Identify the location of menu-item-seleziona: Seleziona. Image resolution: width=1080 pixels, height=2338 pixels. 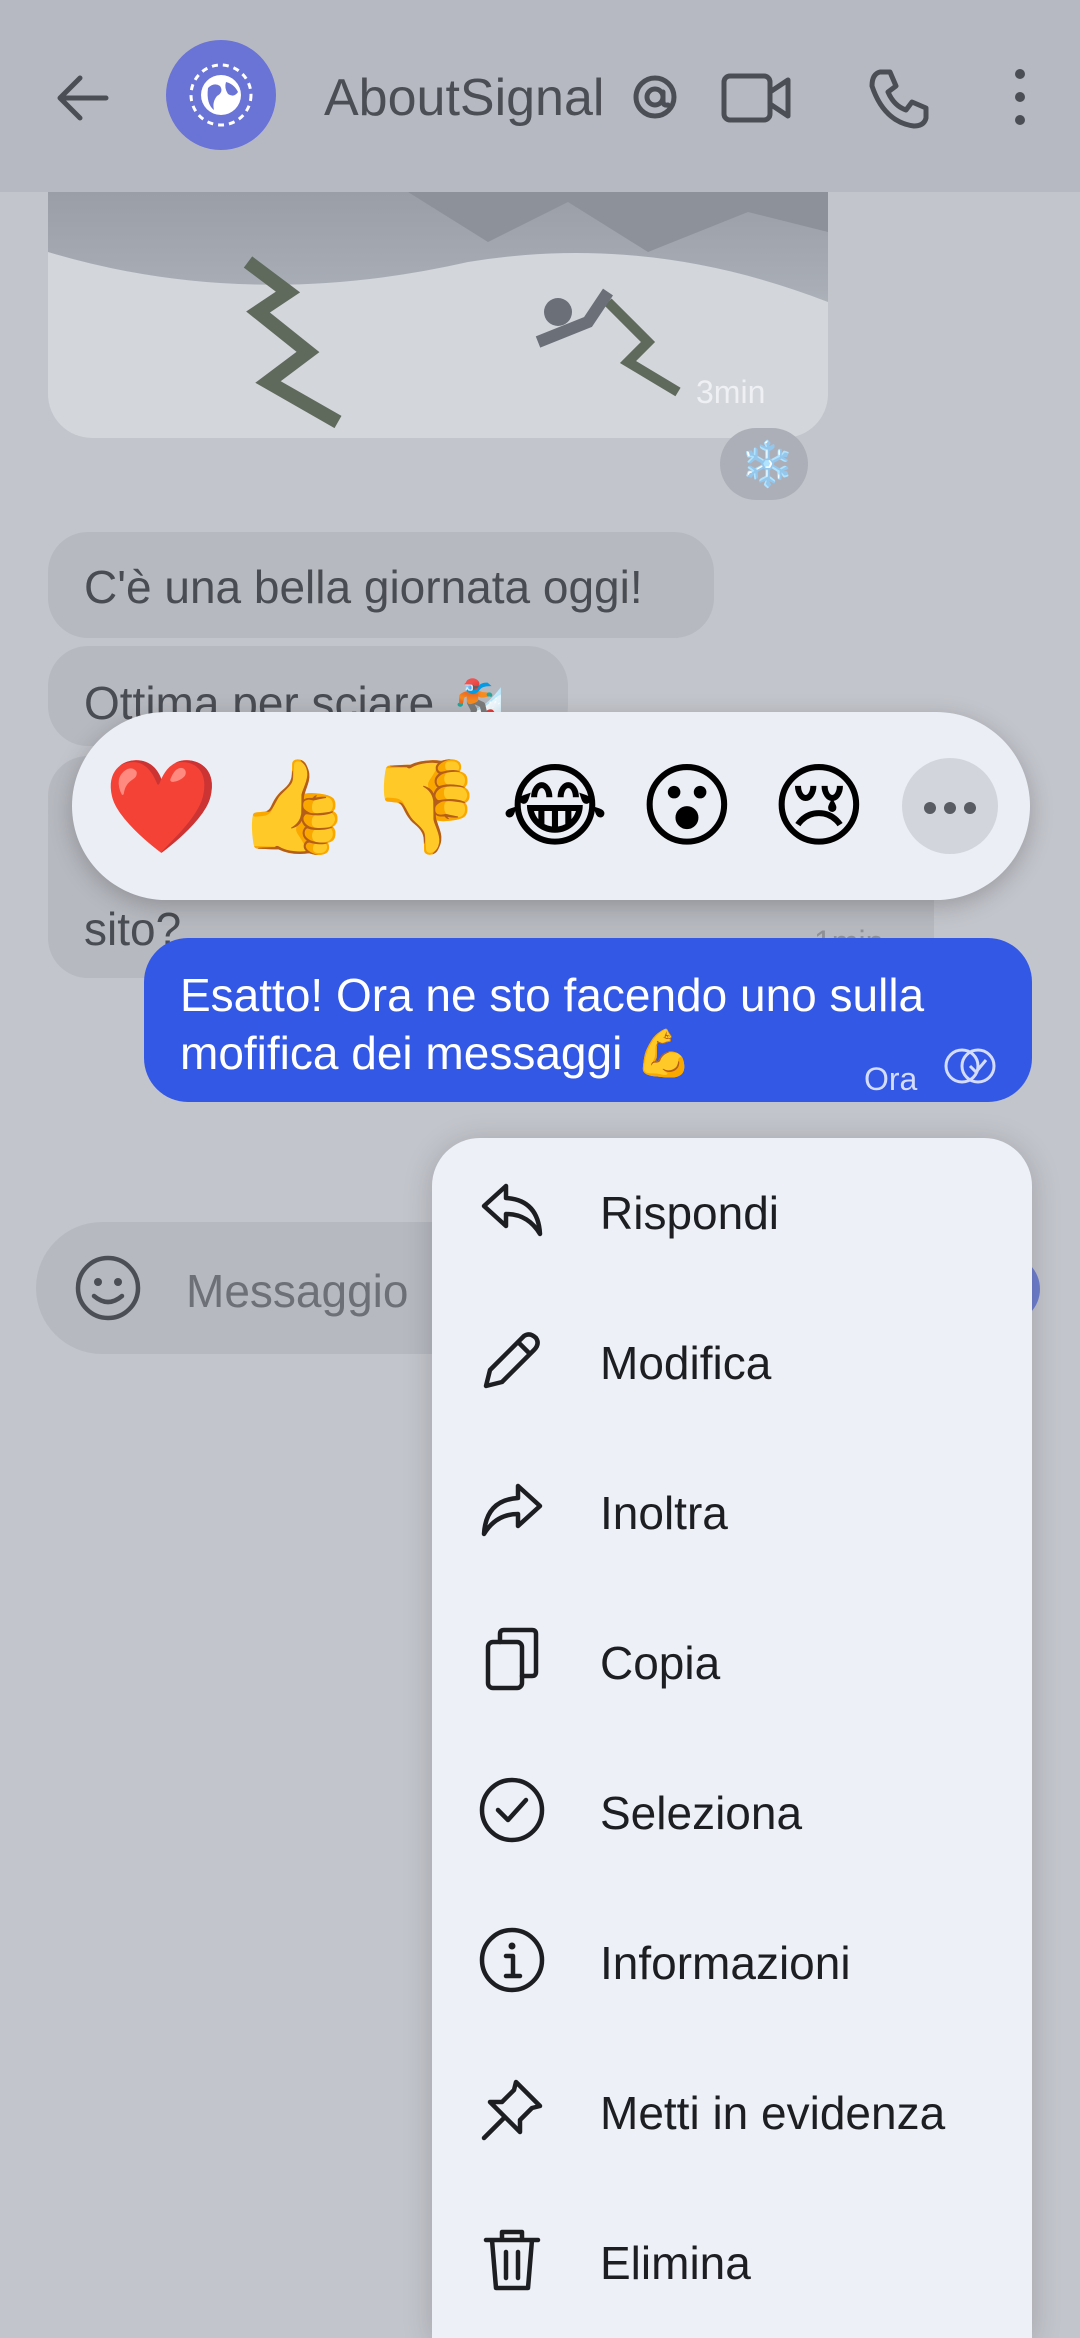
(732, 1813).